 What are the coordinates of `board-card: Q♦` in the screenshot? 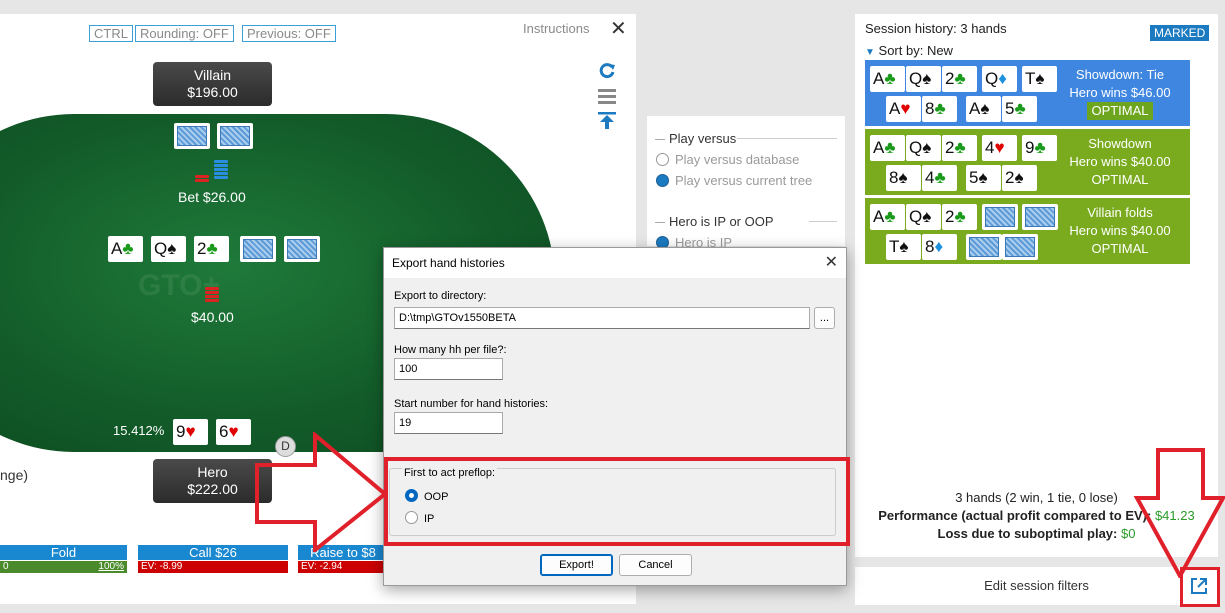 It's located at (999, 79).